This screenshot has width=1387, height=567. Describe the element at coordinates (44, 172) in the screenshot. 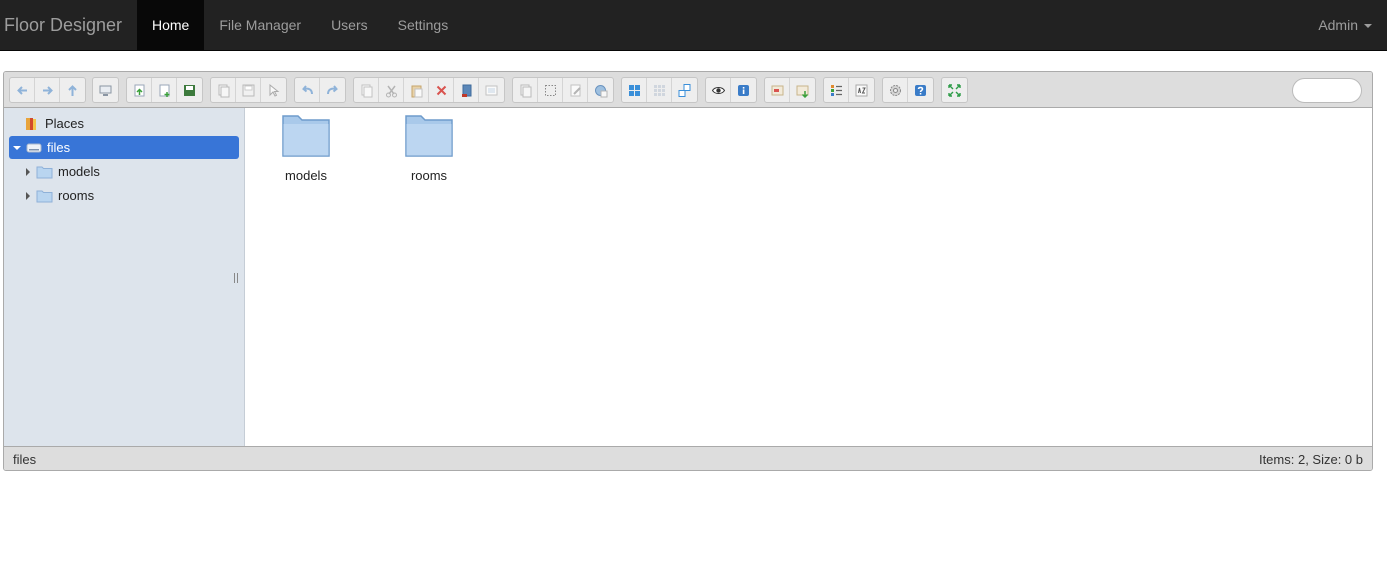

I see `folder-icon` at that location.